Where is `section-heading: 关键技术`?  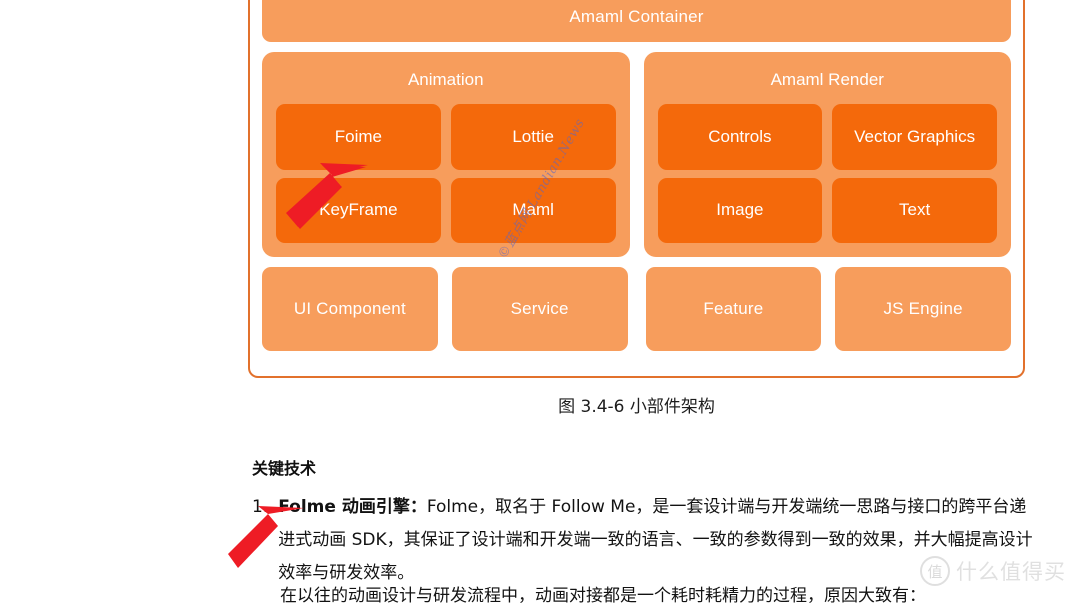
section-heading: 关键技术 is located at coordinates (284, 468).